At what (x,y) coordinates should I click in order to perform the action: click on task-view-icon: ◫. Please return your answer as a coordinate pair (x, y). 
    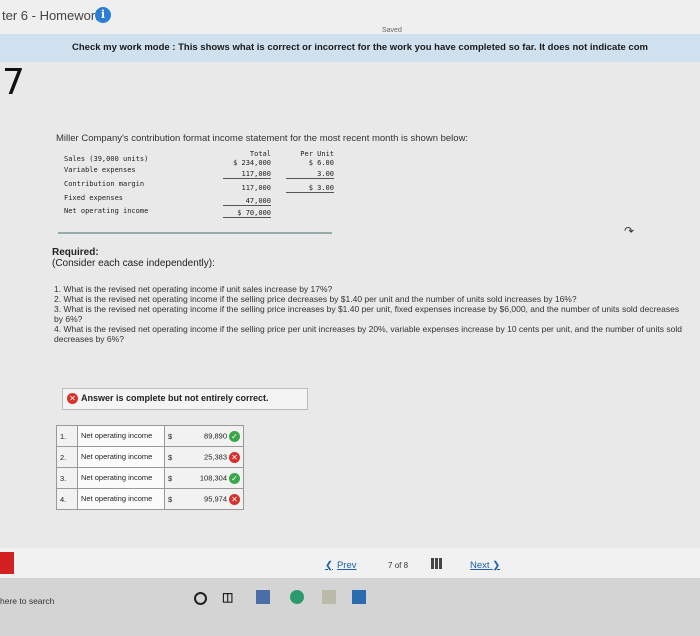
    Looking at the image, I should click on (229, 597).